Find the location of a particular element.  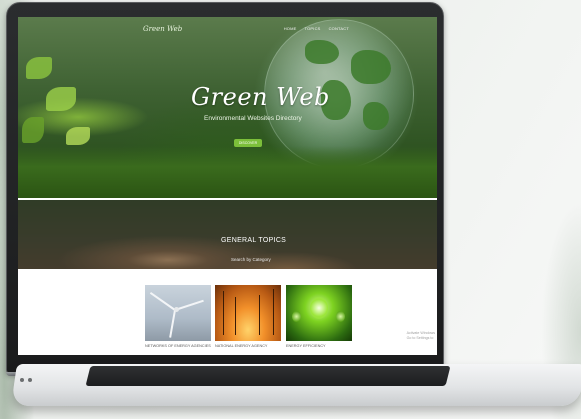

moss-ground is located at coordinates (227, 172).